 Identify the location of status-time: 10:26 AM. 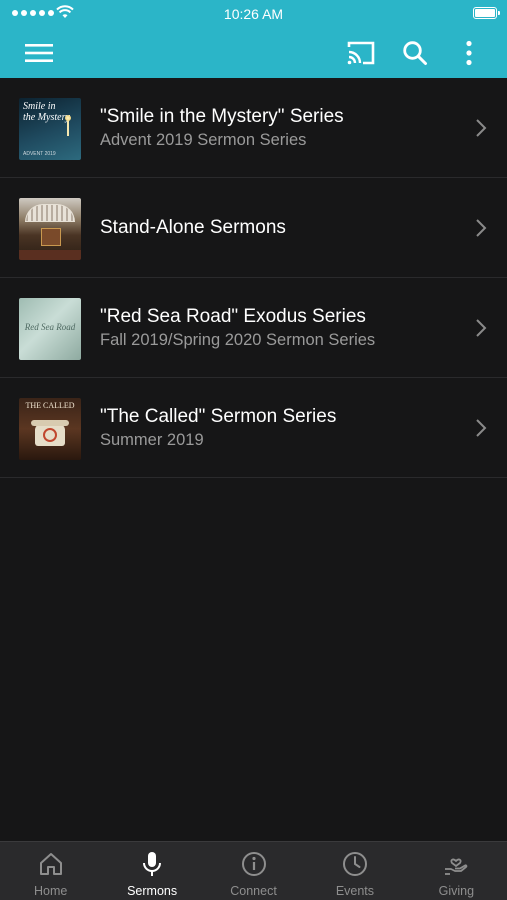
(253, 14).